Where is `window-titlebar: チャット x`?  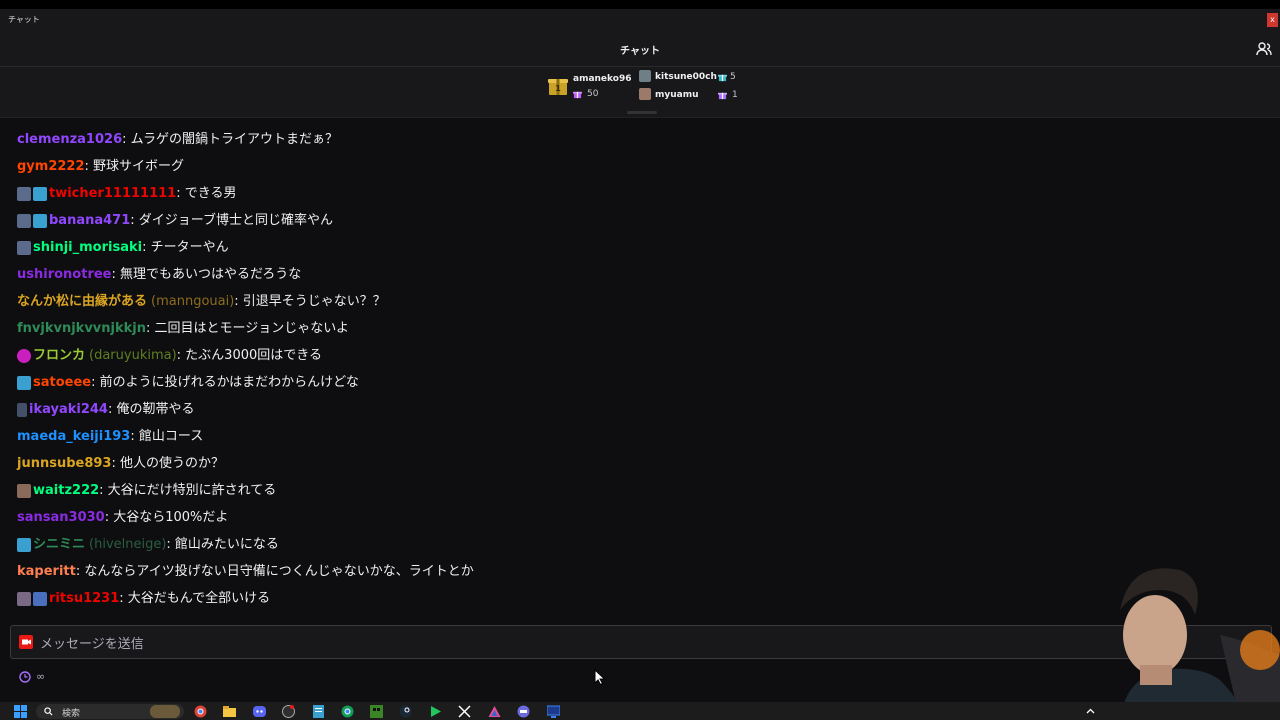 window-titlebar: チャット x is located at coordinates (640, 20).